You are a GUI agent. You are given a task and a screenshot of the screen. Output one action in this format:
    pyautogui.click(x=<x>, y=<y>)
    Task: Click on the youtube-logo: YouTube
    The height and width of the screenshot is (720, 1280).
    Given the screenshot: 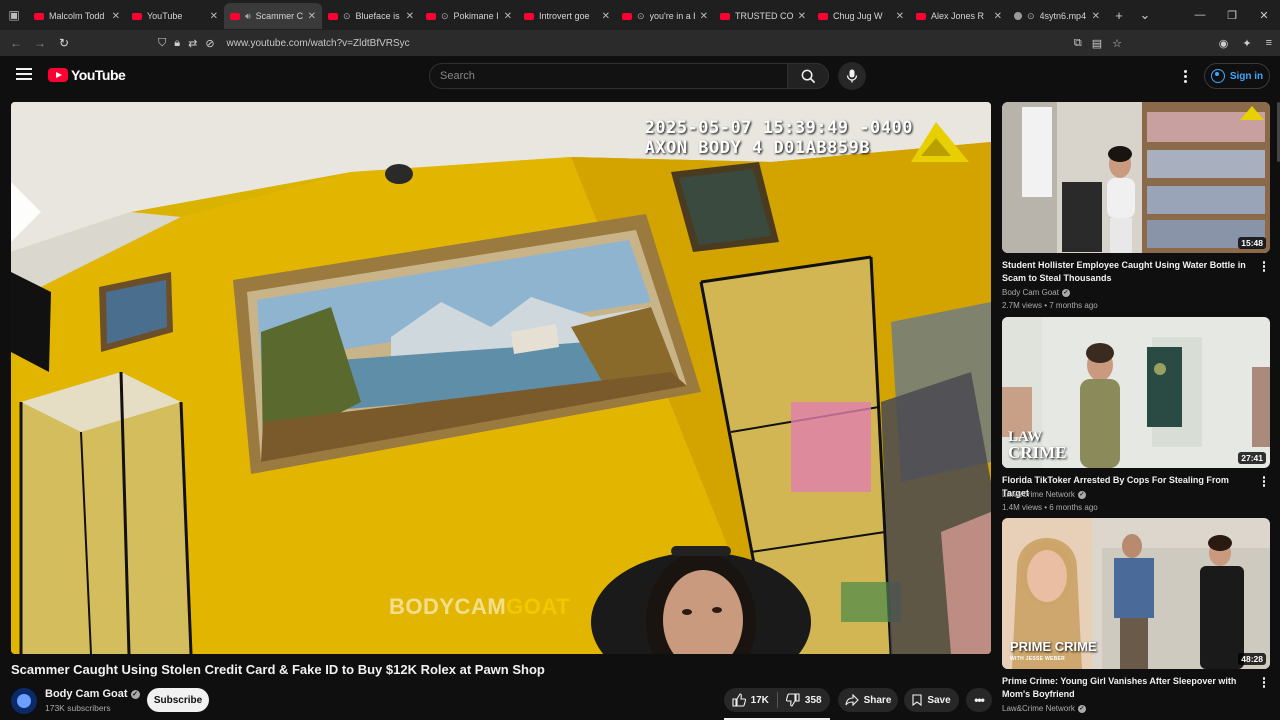 What is the action you would take?
    pyautogui.click(x=87, y=75)
    